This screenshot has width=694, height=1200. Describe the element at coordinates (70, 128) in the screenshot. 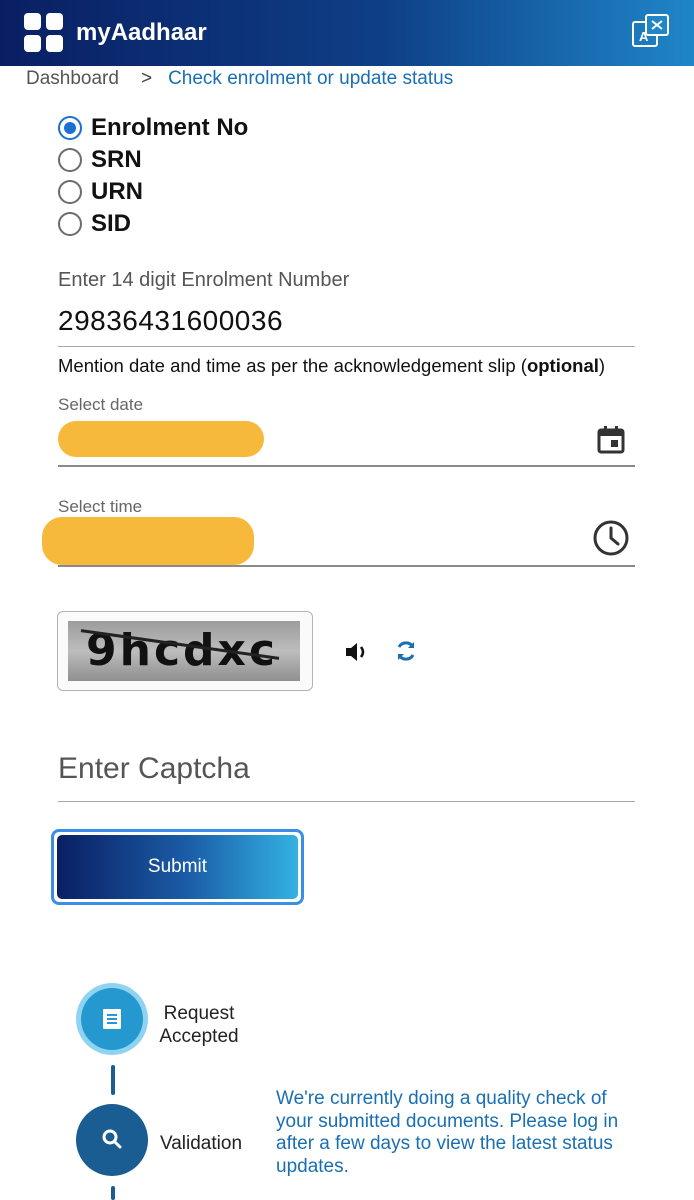

I see `radio-button-selected` at that location.